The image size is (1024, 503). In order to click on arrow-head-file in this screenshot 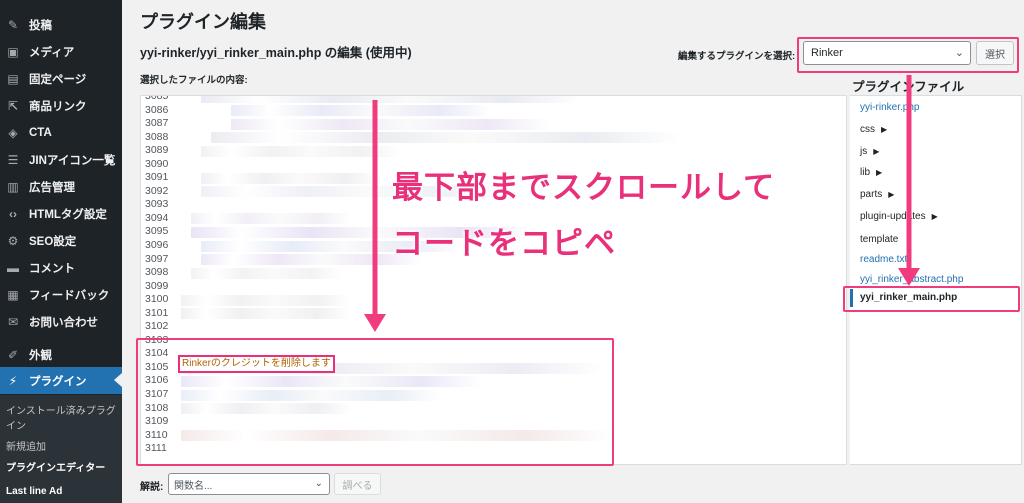, I will do `click(909, 277)`.